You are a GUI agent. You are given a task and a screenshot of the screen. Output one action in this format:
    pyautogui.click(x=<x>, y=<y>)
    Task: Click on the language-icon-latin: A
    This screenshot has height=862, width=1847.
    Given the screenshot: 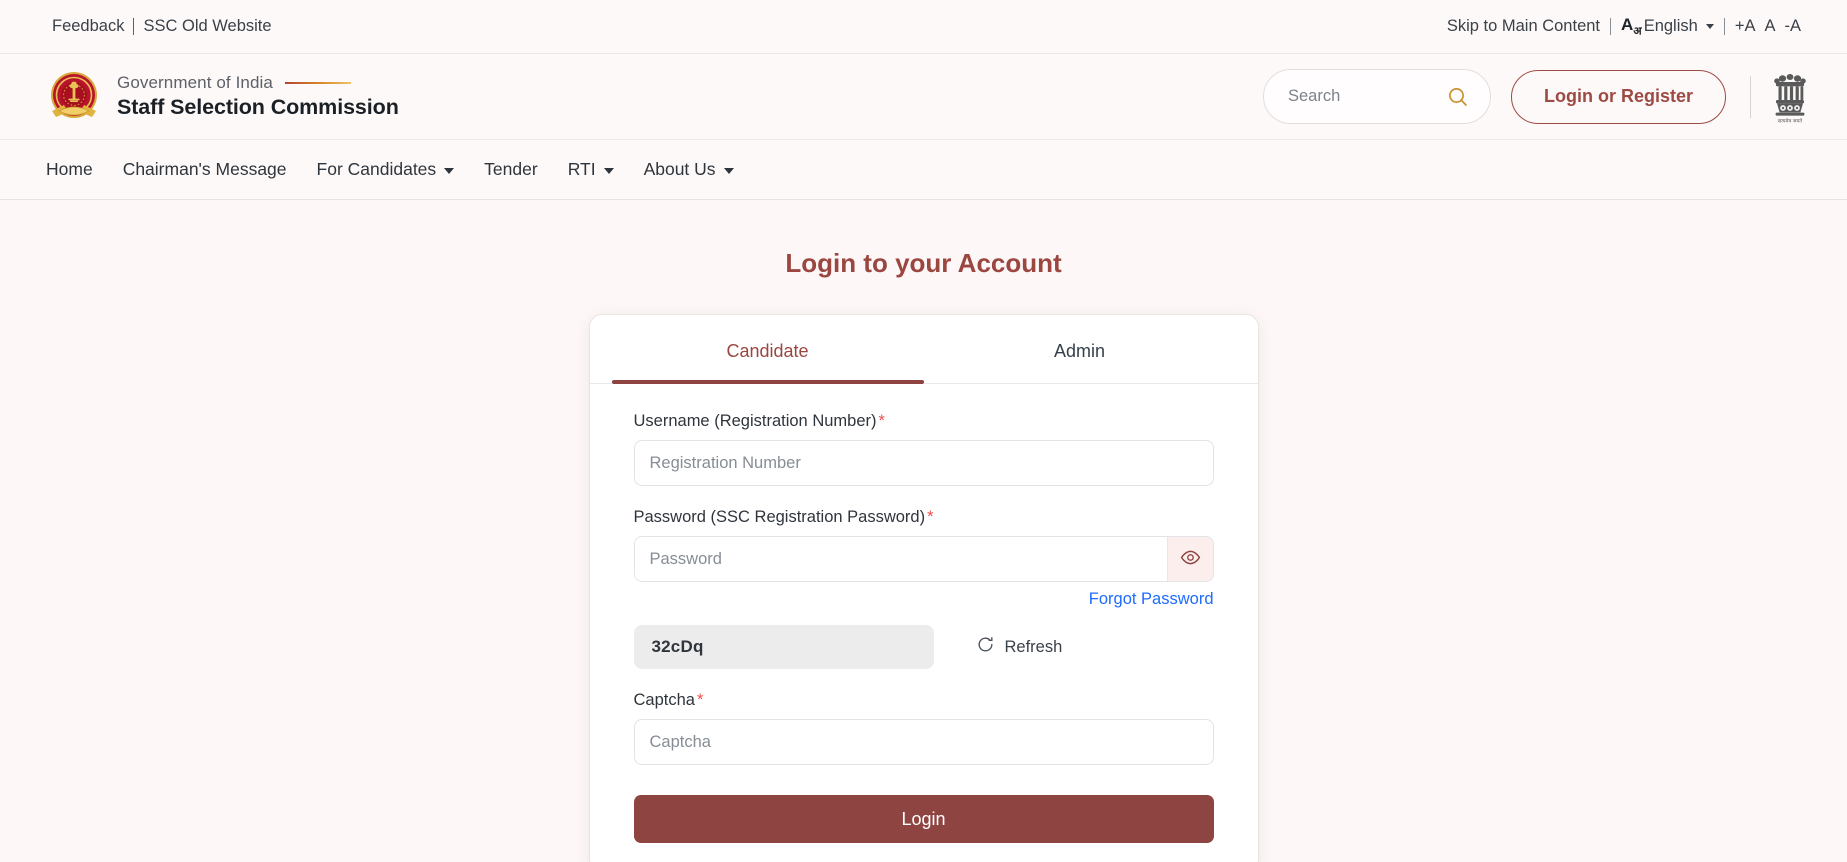 What is the action you would take?
    pyautogui.click(x=1627, y=24)
    